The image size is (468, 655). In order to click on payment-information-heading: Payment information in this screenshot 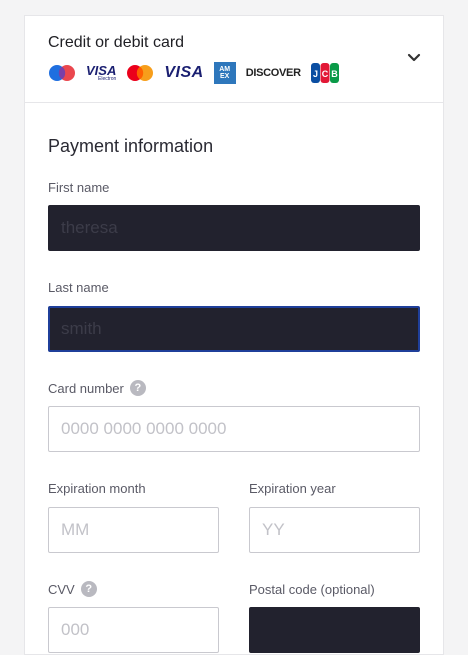, I will do `click(131, 146)`.